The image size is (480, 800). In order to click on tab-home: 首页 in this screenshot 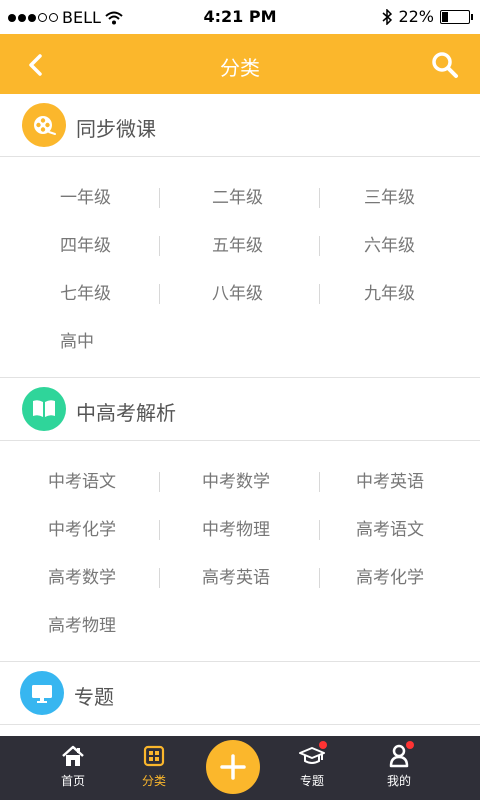, I will do `click(73, 766)`.